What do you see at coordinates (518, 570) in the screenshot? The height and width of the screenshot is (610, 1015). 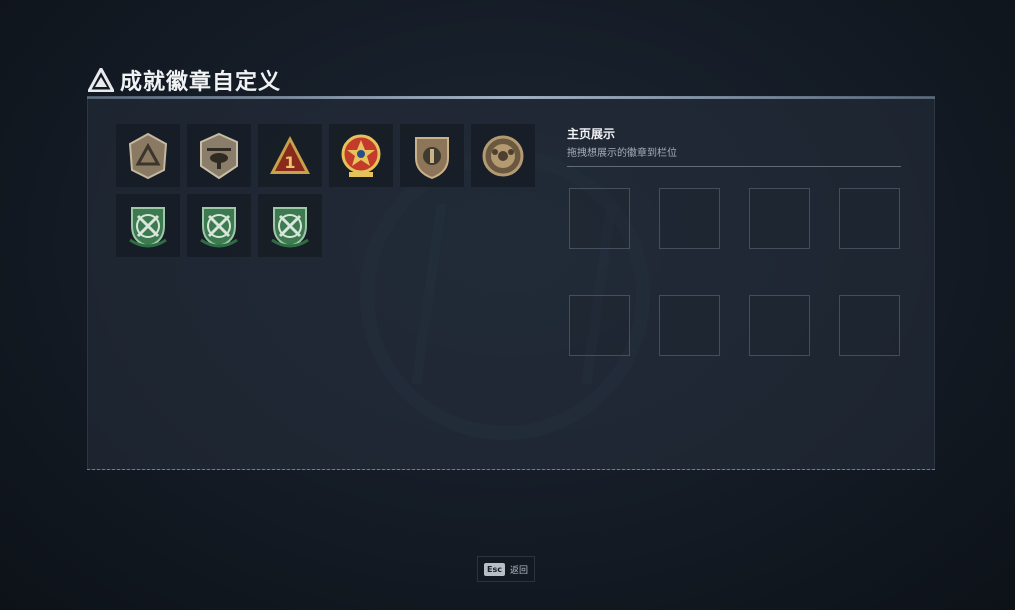 I see `back-label: 返回` at bounding box center [518, 570].